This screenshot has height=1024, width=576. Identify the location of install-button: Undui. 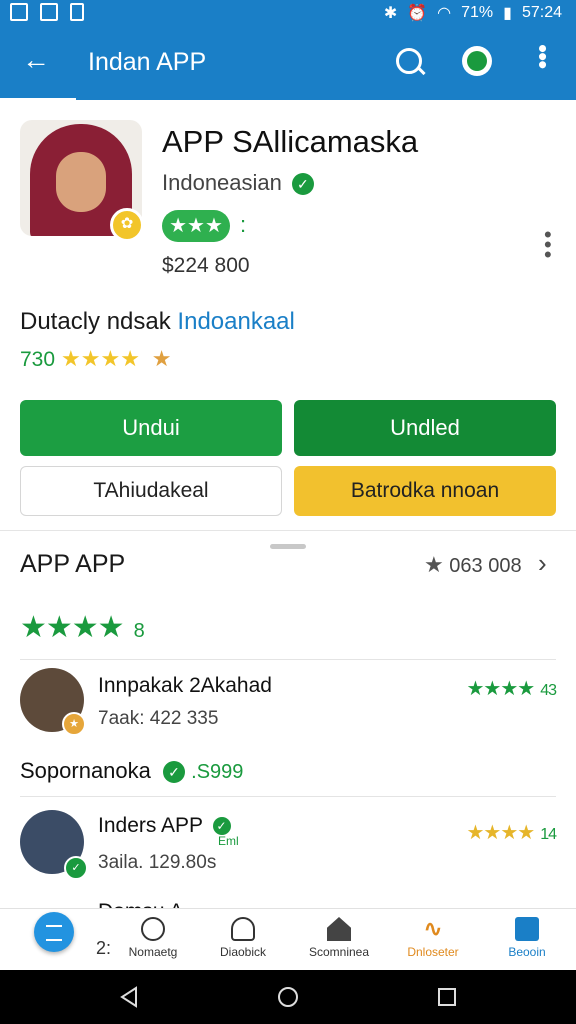
(151, 428).